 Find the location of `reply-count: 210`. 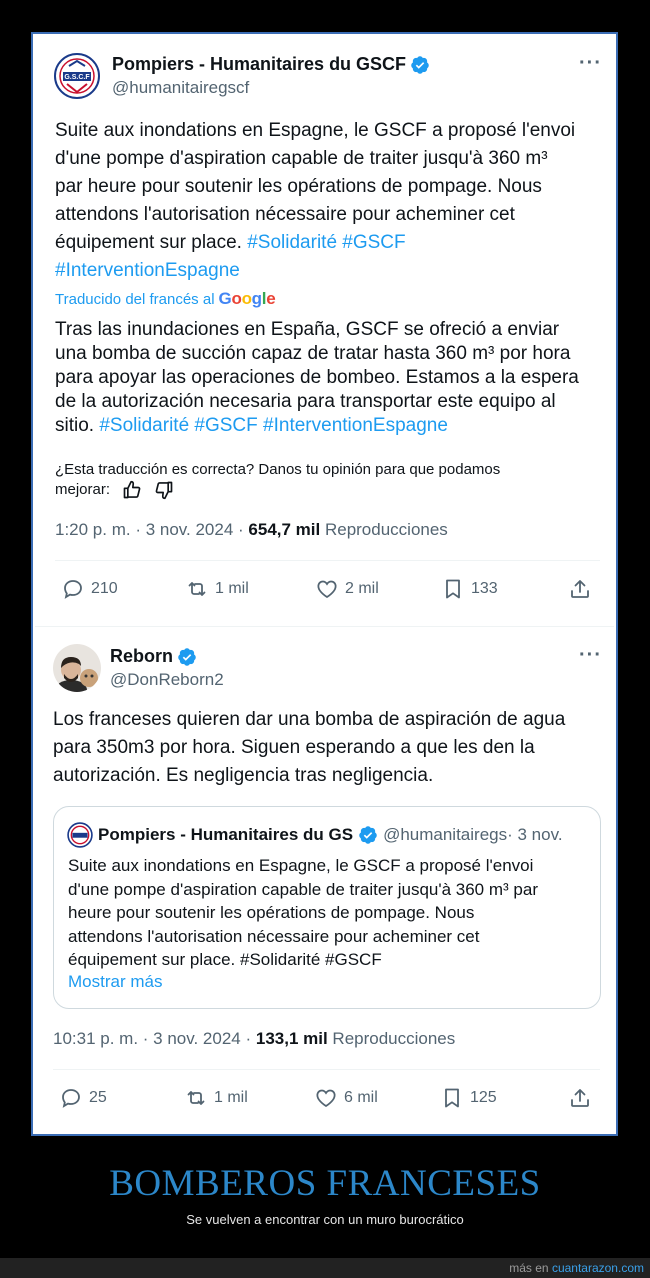

reply-count: 210 is located at coordinates (104, 588).